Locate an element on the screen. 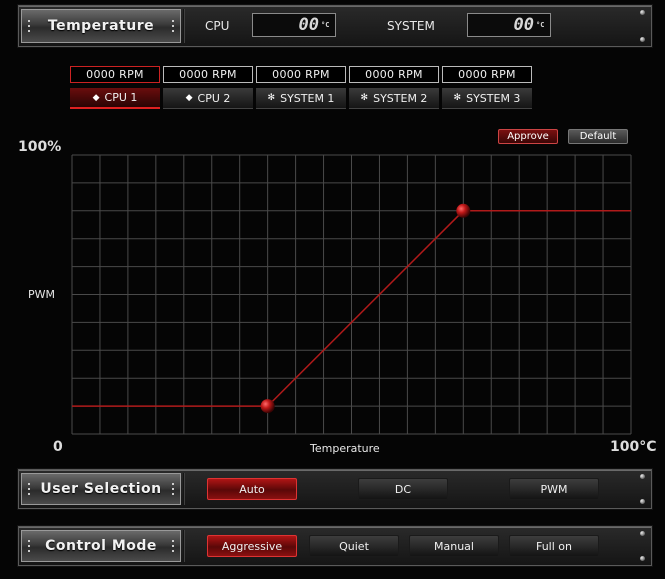 The width and height of the screenshot is (665, 579). user-selection-pwm-button: PWM is located at coordinates (554, 489).